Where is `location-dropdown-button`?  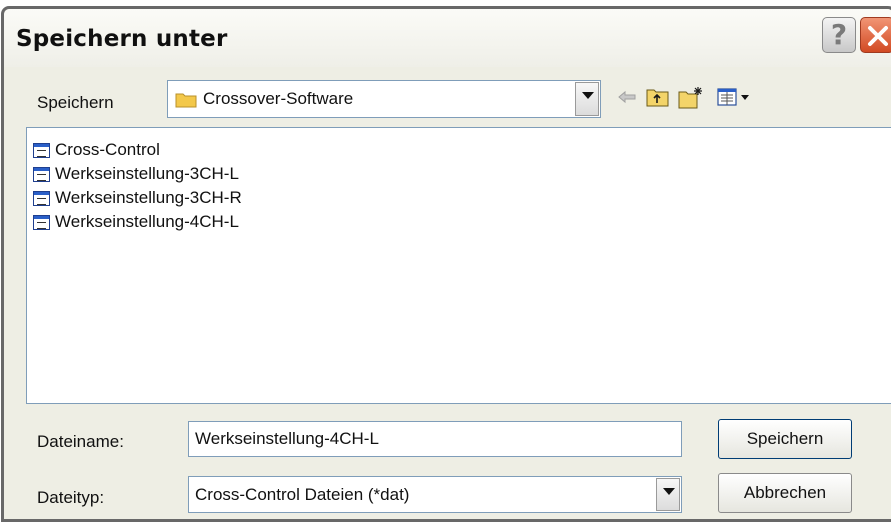
location-dropdown-button is located at coordinates (587, 99).